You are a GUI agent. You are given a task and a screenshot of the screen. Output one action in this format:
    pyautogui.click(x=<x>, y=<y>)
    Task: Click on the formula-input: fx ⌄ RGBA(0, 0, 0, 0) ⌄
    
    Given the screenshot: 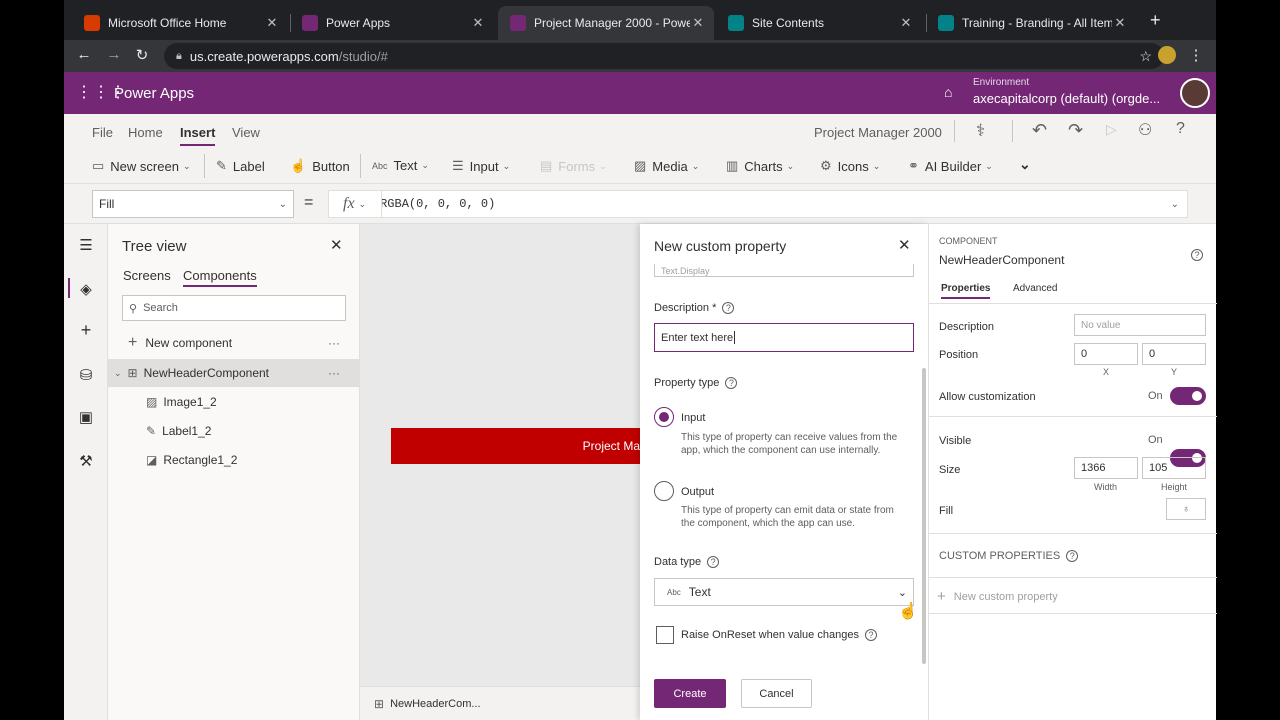 What is the action you would take?
    pyautogui.click(x=758, y=204)
    